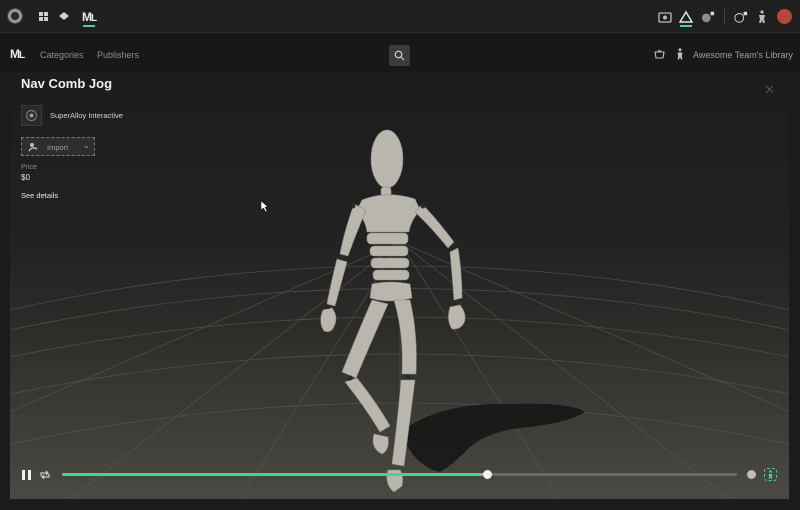  What do you see at coordinates (686, 17) in the screenshot?
I see `vault-icon` at bounding box center [686, 17].